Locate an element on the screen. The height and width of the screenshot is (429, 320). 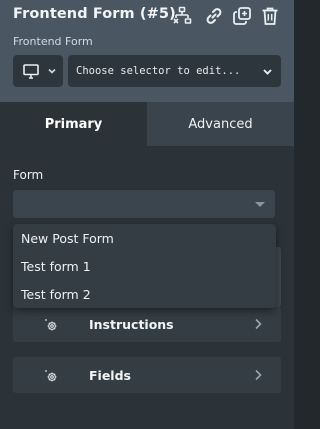
caret-down-icon is located at coordinates (260, 204).